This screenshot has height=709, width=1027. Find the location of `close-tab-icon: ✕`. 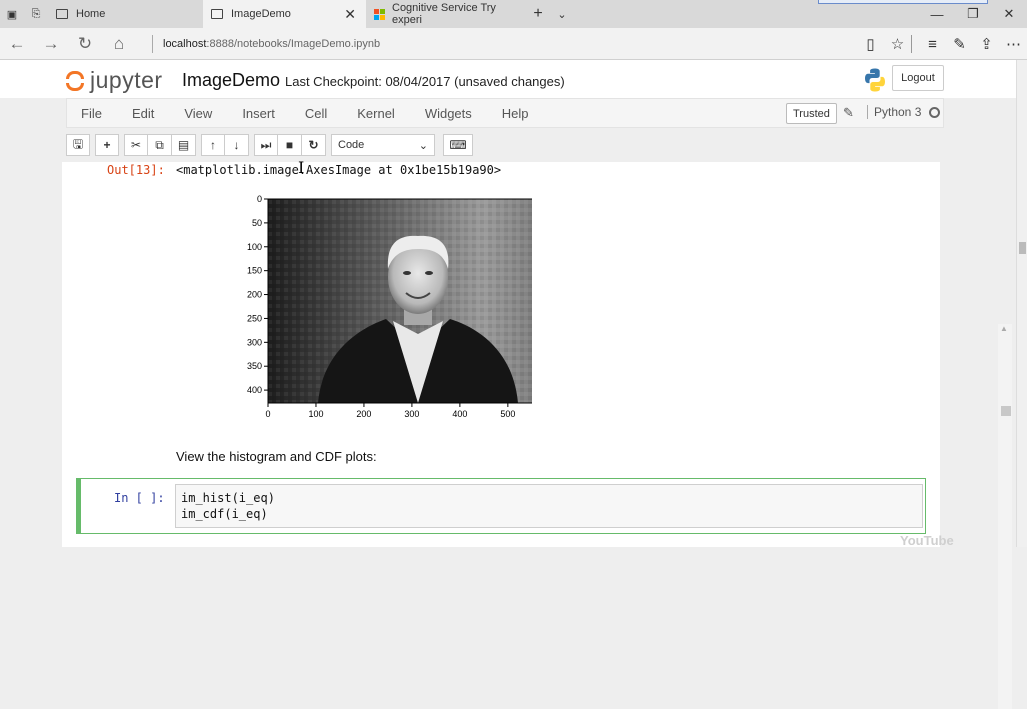

close-tab-icon: ✕ is located at coordinates (350, 14).